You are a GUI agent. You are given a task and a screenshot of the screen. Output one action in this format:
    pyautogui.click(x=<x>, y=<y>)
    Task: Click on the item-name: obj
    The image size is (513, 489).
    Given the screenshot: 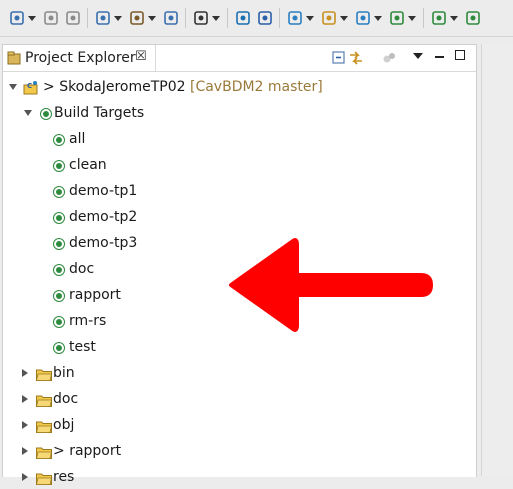 What is the action you would take?
    pyautogui.click(x=64, y=425)
    